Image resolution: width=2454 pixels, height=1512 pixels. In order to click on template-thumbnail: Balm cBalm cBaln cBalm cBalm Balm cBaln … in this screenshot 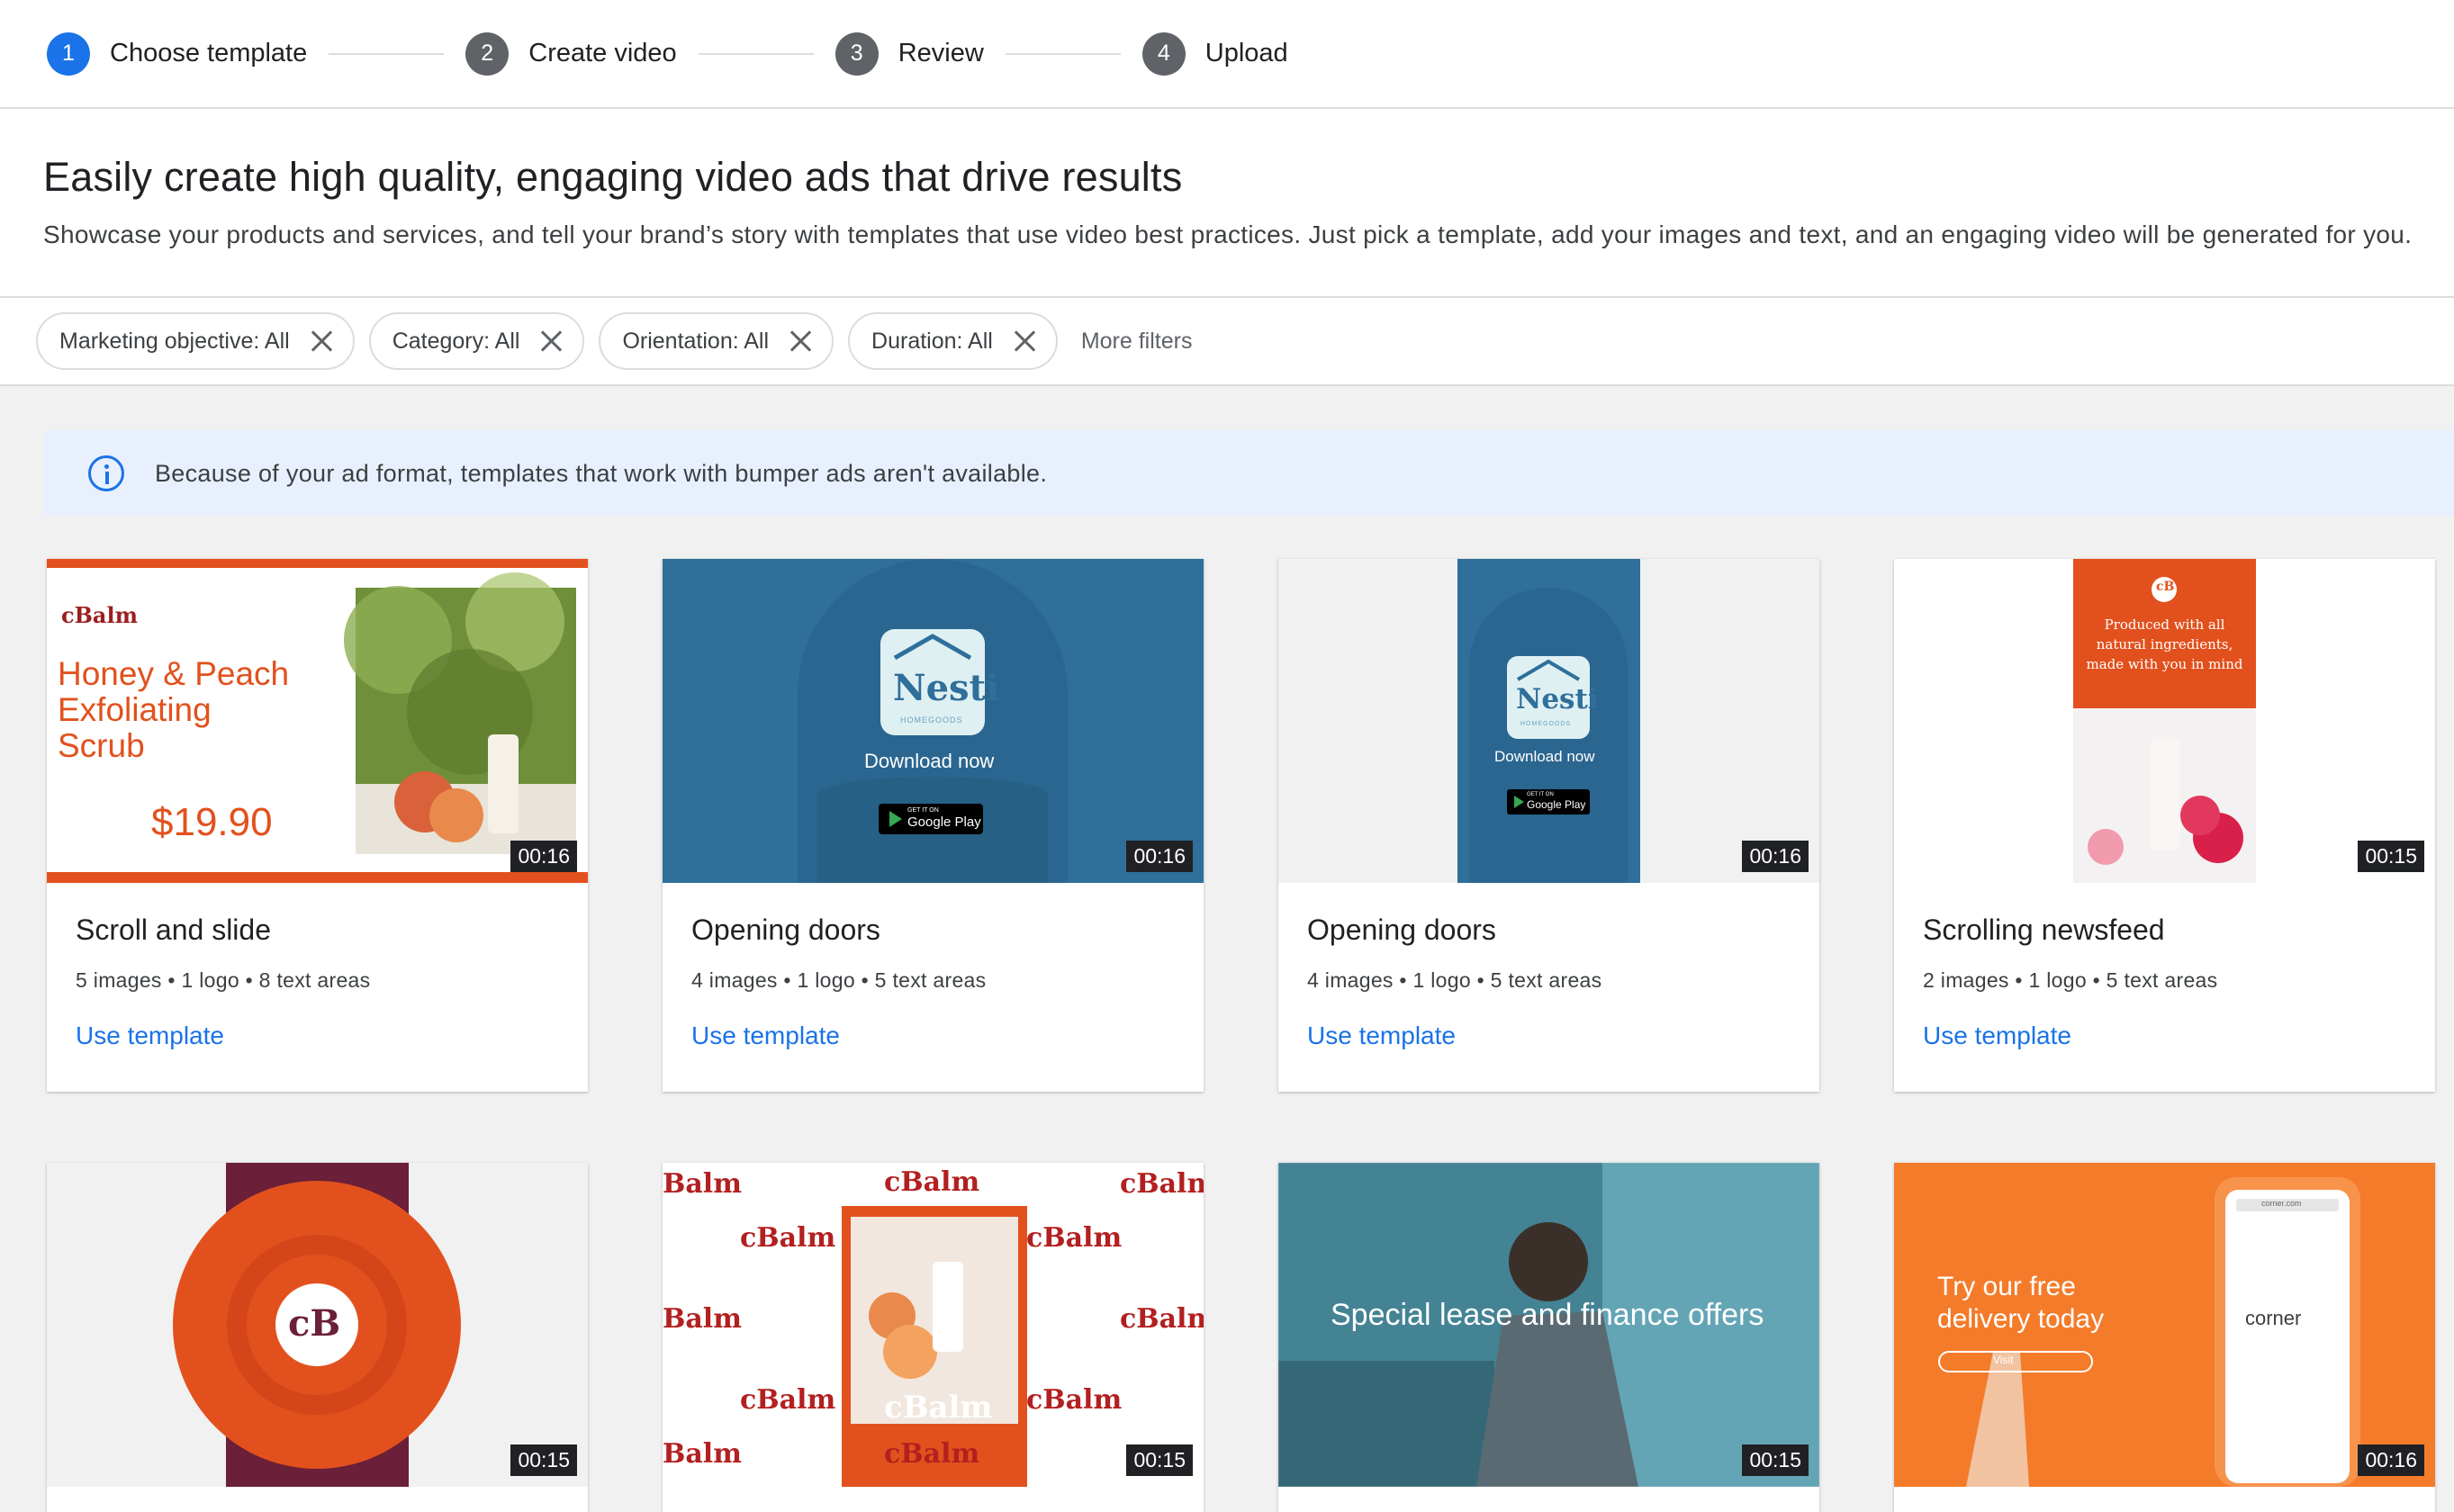, I will do `click(933, 1325)`.